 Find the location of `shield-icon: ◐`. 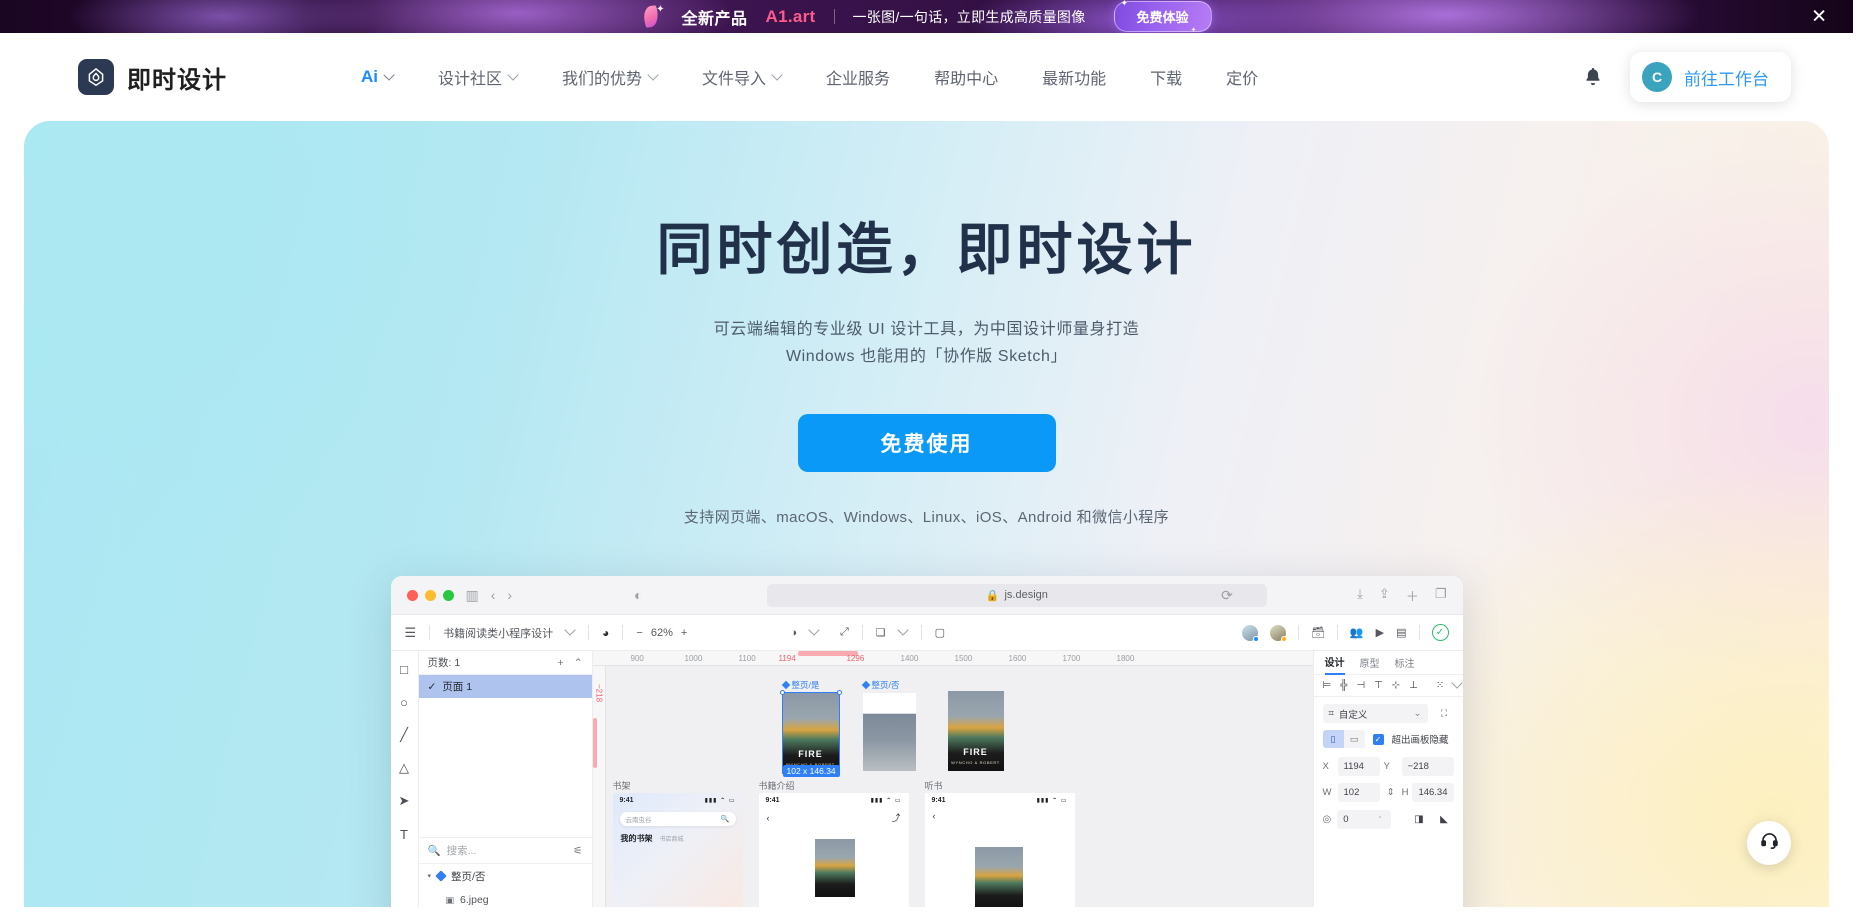

shield-icon: ◐ is located at coordinates (638, 595).